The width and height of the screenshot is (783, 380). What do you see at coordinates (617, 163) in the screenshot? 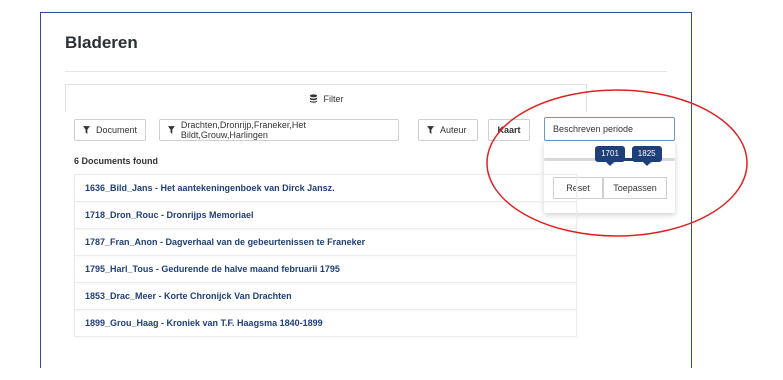
I see `annotation-circle` at bounding box center [617, 163].